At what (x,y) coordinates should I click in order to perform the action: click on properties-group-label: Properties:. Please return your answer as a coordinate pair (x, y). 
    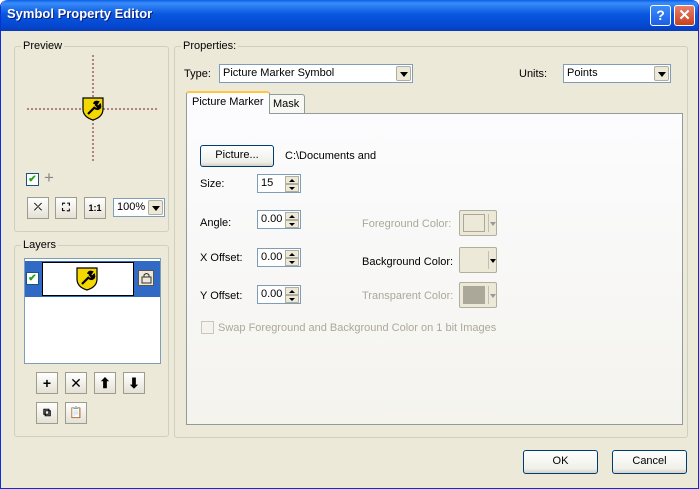
    Looking at the image, I should click on (210, 46).